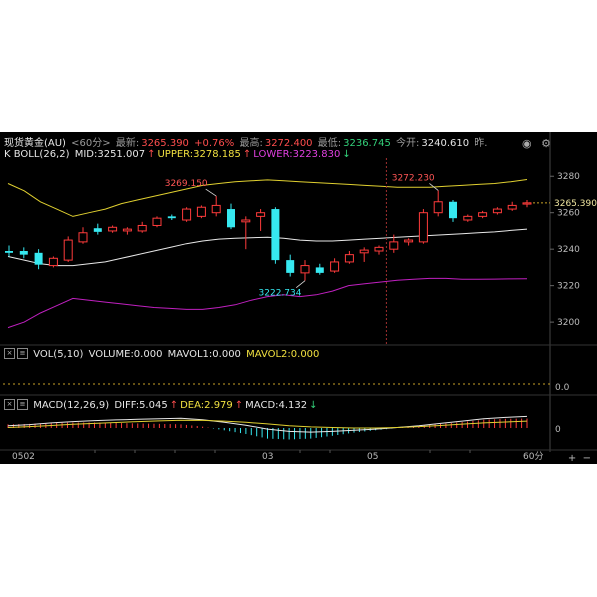 The height and width of the screenshot is (597, 597). I want to click on price-tick-label: 3240, so click(568, 250).